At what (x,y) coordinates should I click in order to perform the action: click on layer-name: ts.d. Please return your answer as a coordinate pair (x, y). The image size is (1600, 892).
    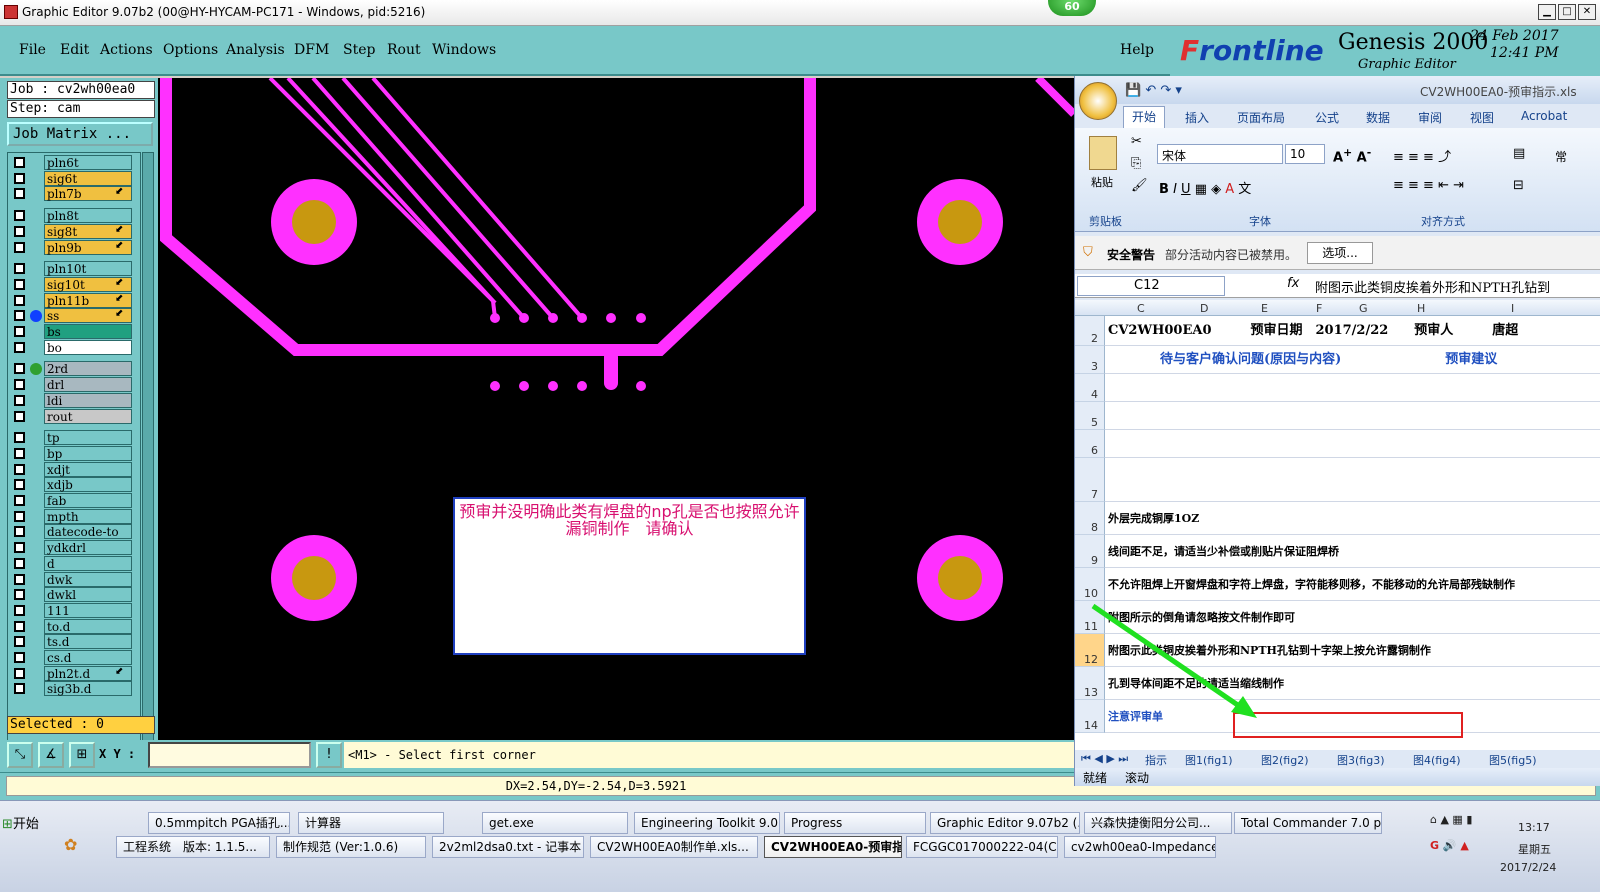
    Looking at the image, I should click on (88, 642).